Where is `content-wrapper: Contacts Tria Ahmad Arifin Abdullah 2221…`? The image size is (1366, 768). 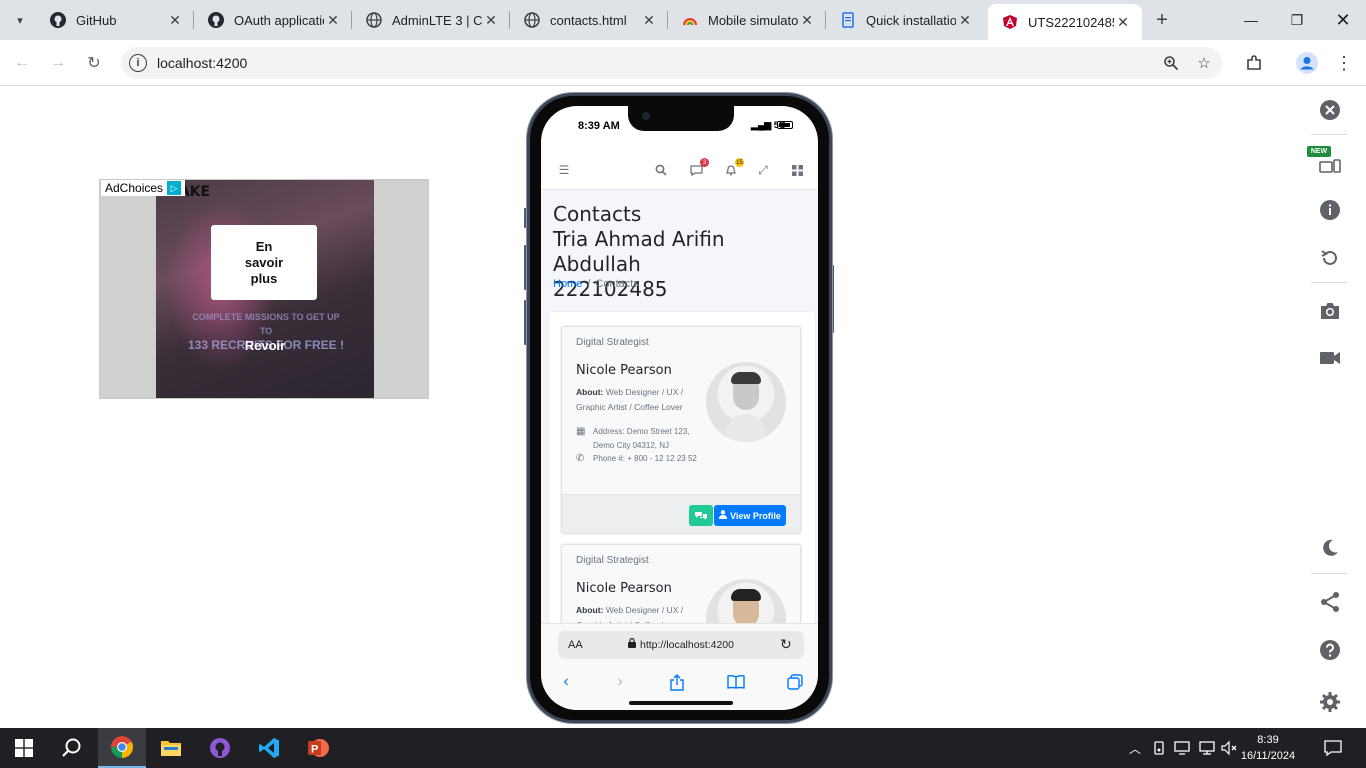 content-wrapper: Contacts Tria Ahmad Arifin Abdullah 2221… is located at coordinates (679, 406).